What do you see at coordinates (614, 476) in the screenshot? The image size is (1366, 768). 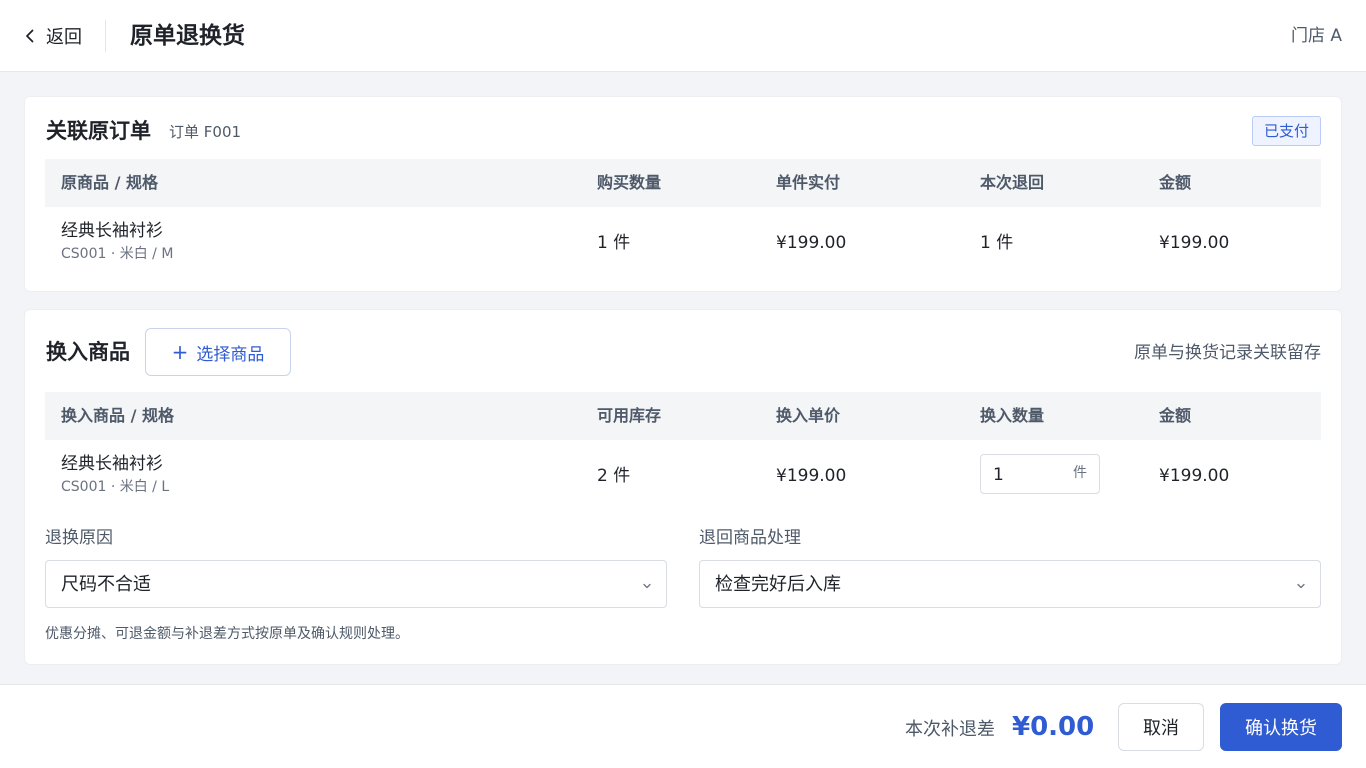 I see `available-stock: 2 件` at bounding box center [614, 476].